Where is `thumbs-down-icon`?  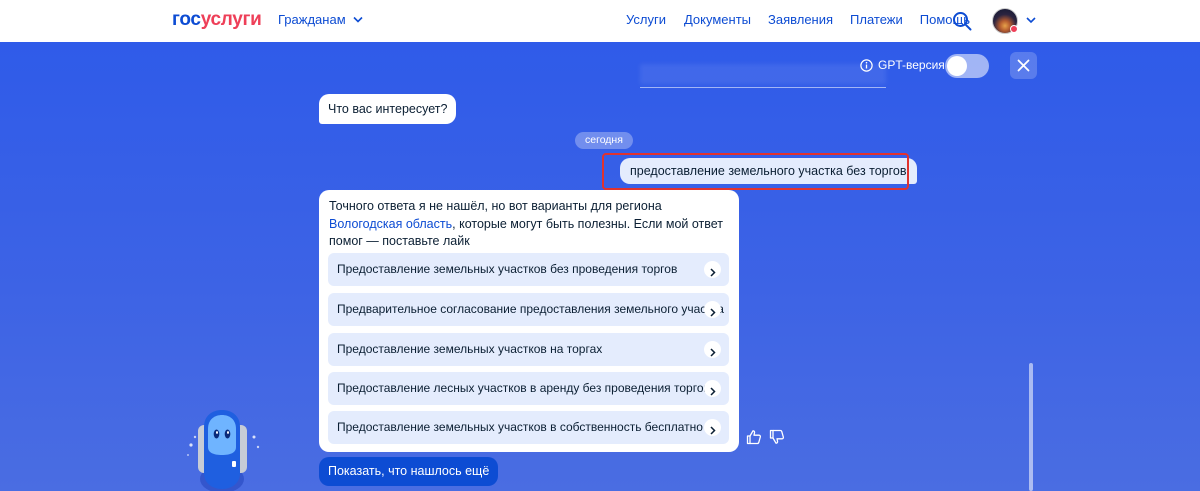 thumbs-down-icon is located at coordinates (777, 437).